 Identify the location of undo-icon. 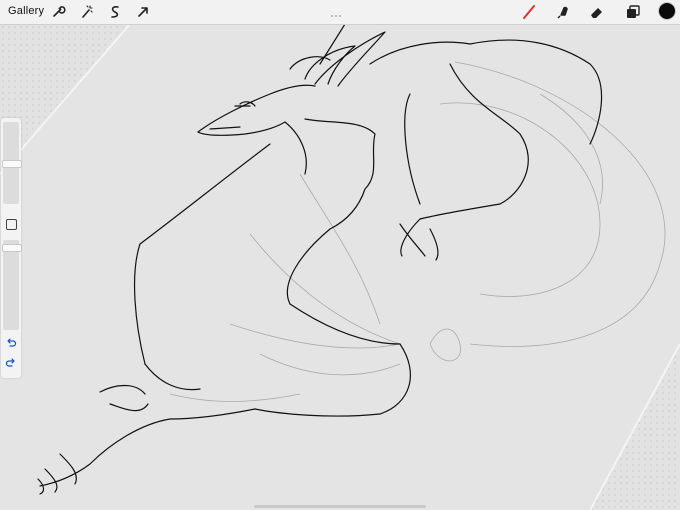
(11, 345).